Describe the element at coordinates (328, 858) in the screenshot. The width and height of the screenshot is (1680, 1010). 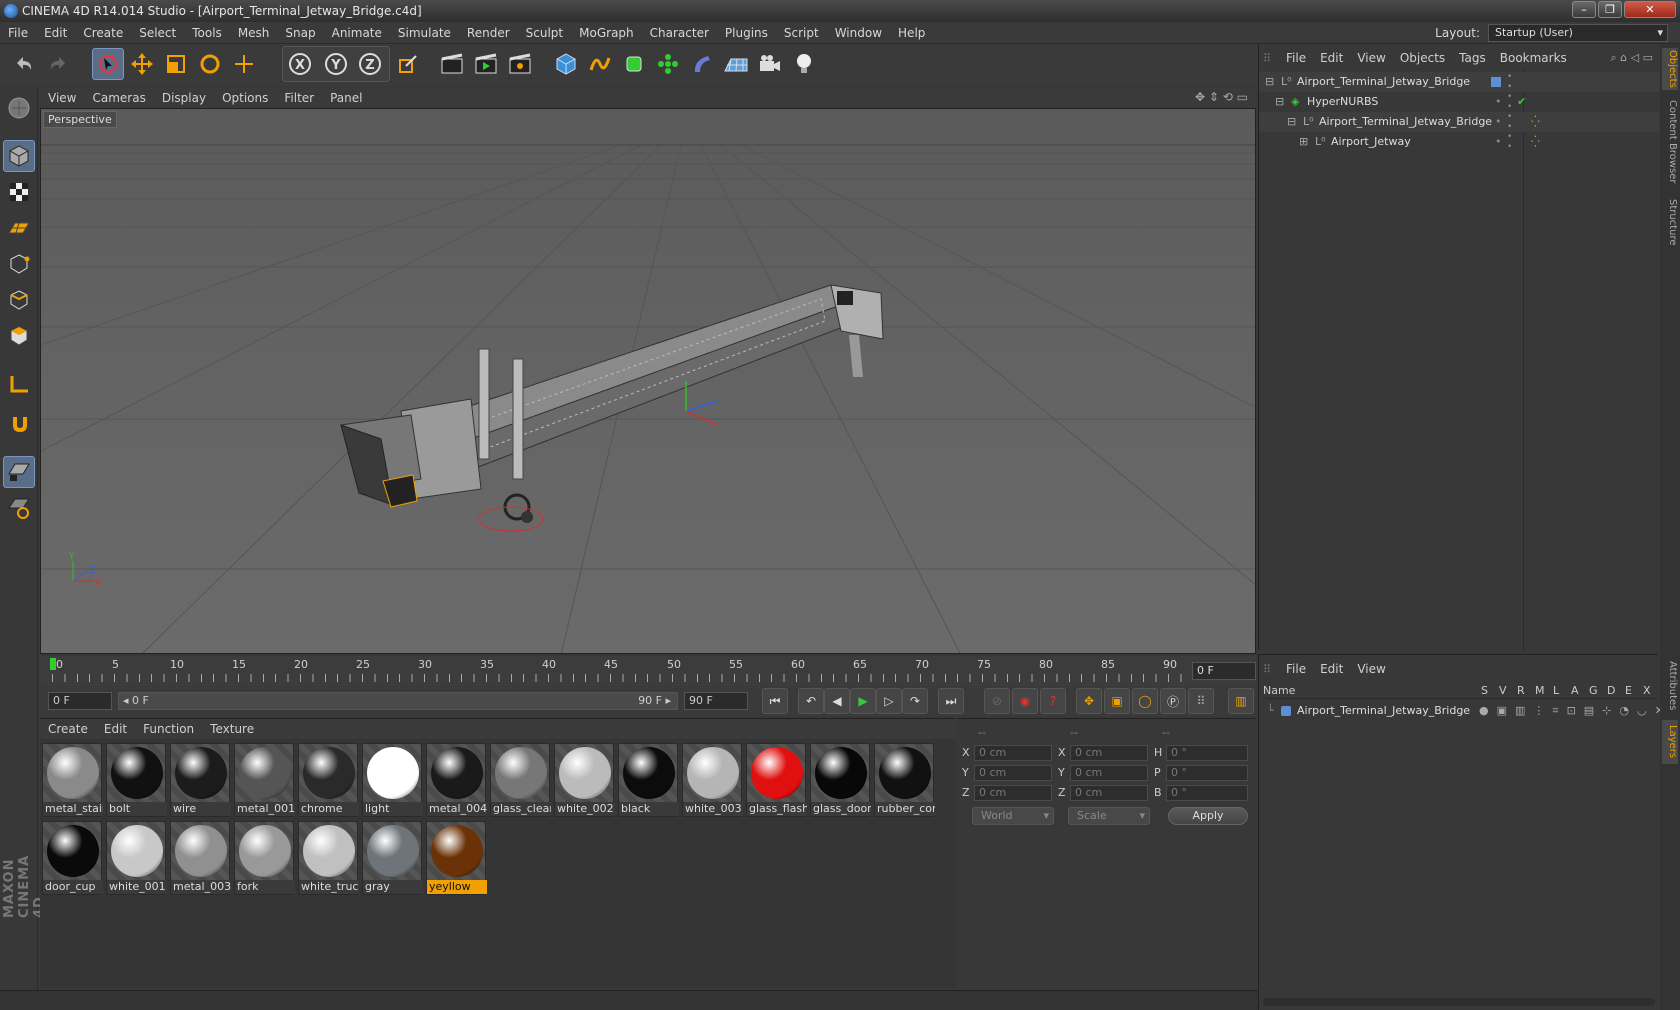
I see `material-swatch: white_truck` at that location.